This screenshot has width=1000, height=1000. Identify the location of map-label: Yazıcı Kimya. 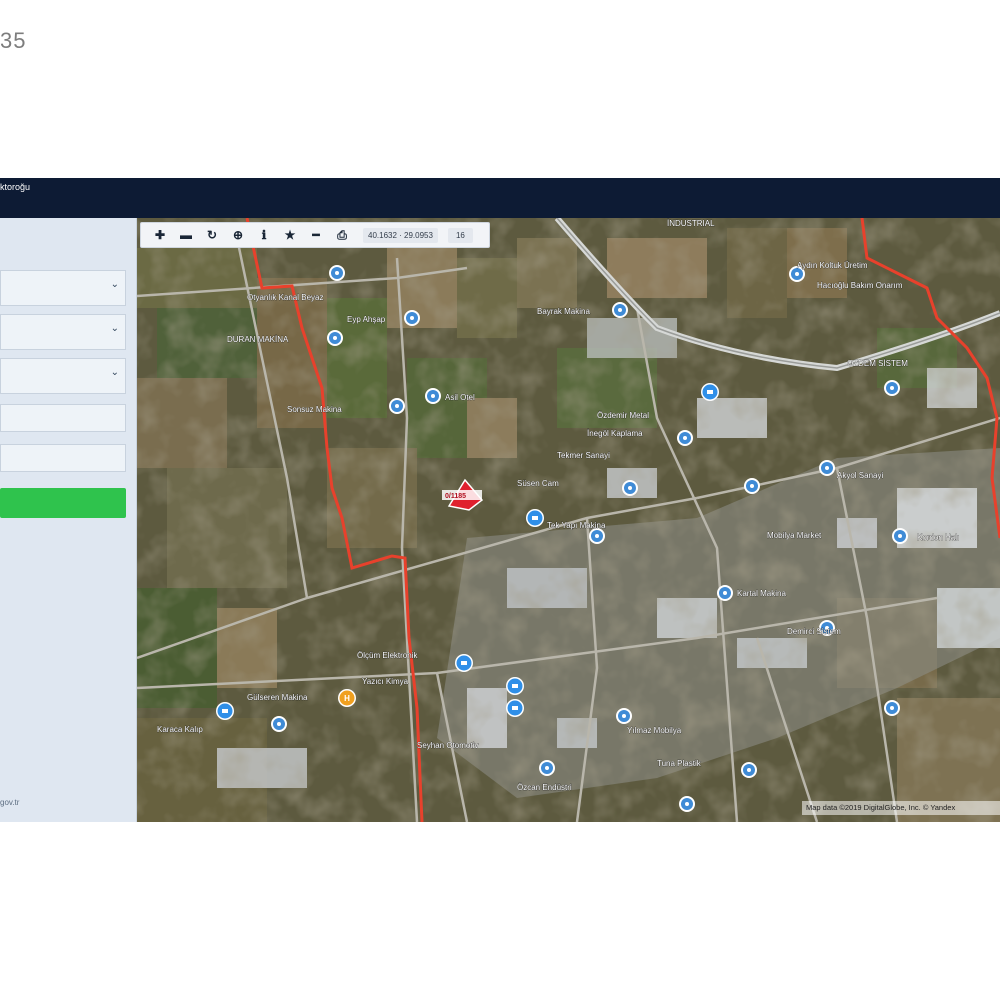
(385, 681).